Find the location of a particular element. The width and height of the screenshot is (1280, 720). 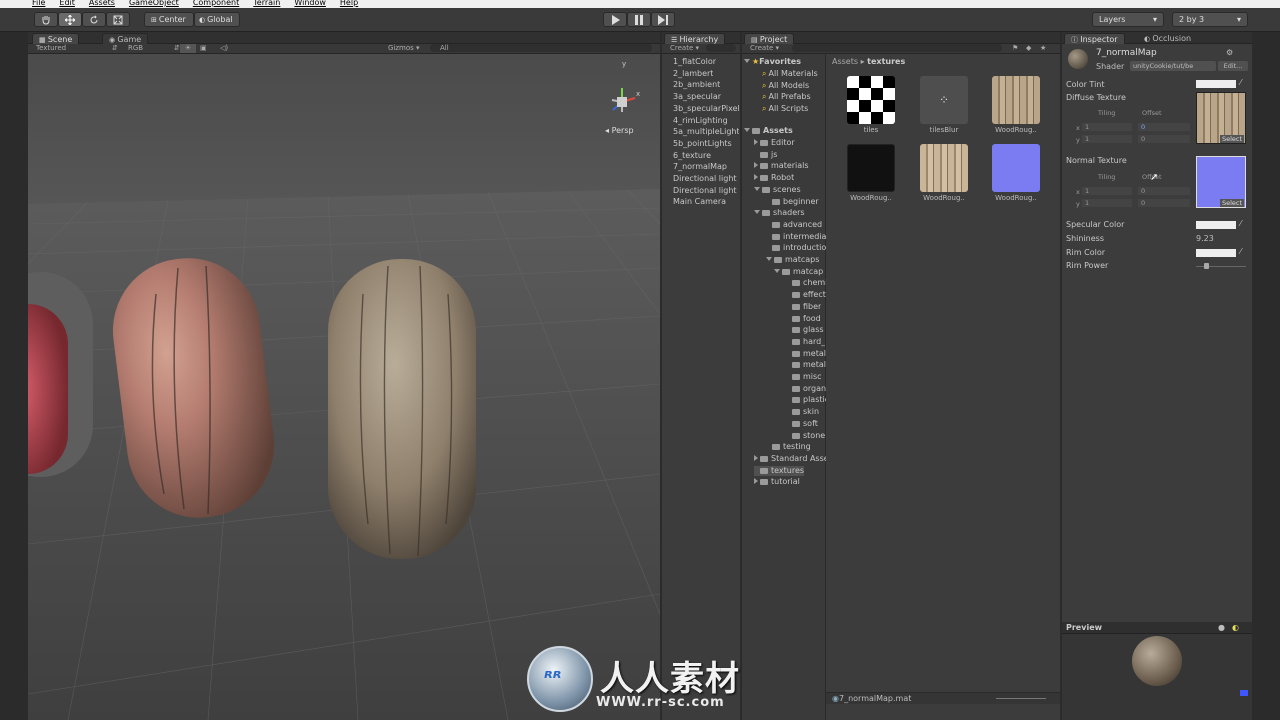

diffuse-offset-y: 0 is located at coordinates (1164, 139).